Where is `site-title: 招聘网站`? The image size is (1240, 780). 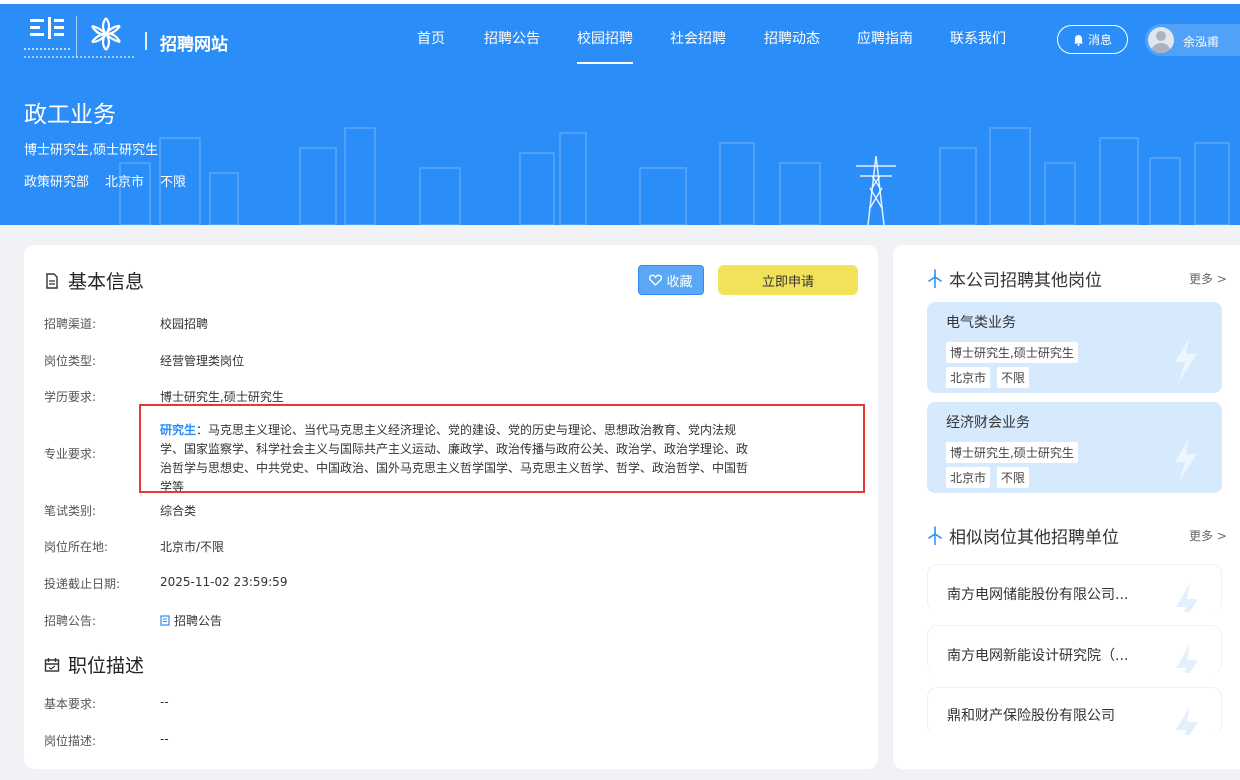
site-title: 招聘网站 is located at coordinates (194, 42).